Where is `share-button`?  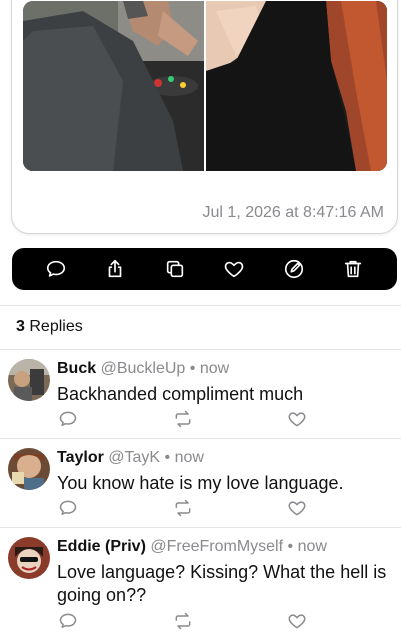
share-button is located at coordinates (115, 269).